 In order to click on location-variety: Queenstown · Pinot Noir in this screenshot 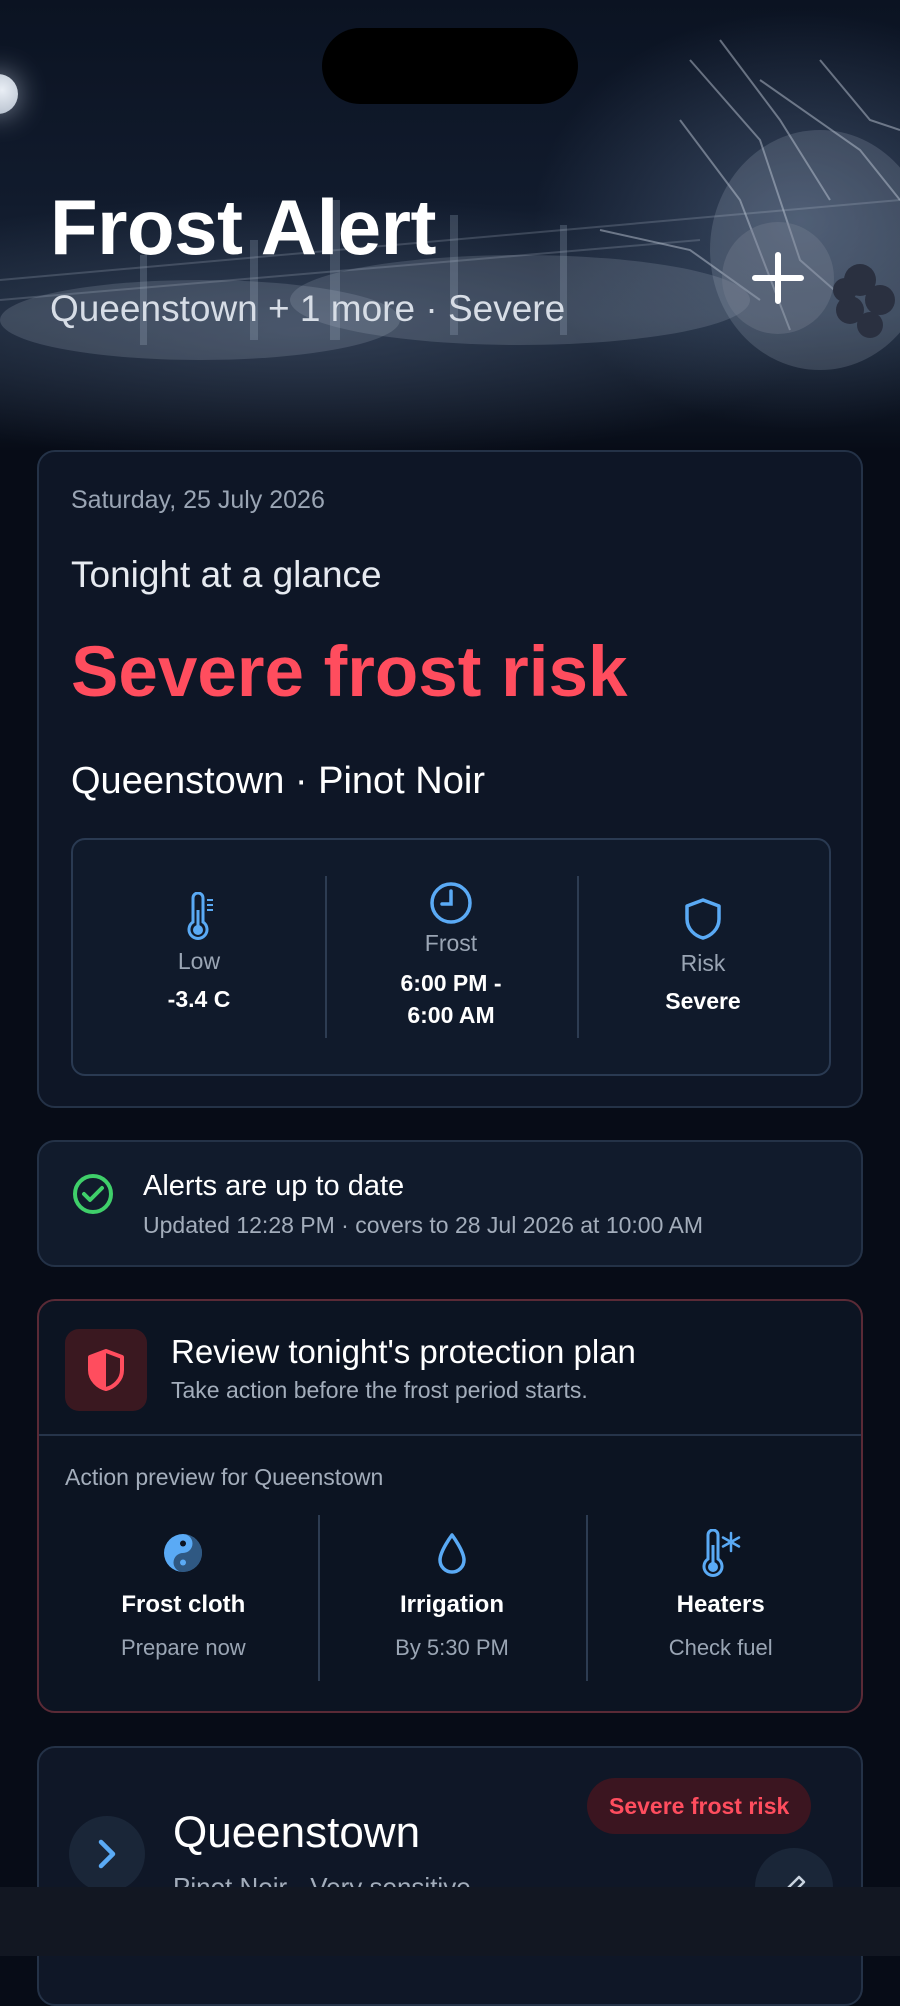, I will do `click(278, 781)`.